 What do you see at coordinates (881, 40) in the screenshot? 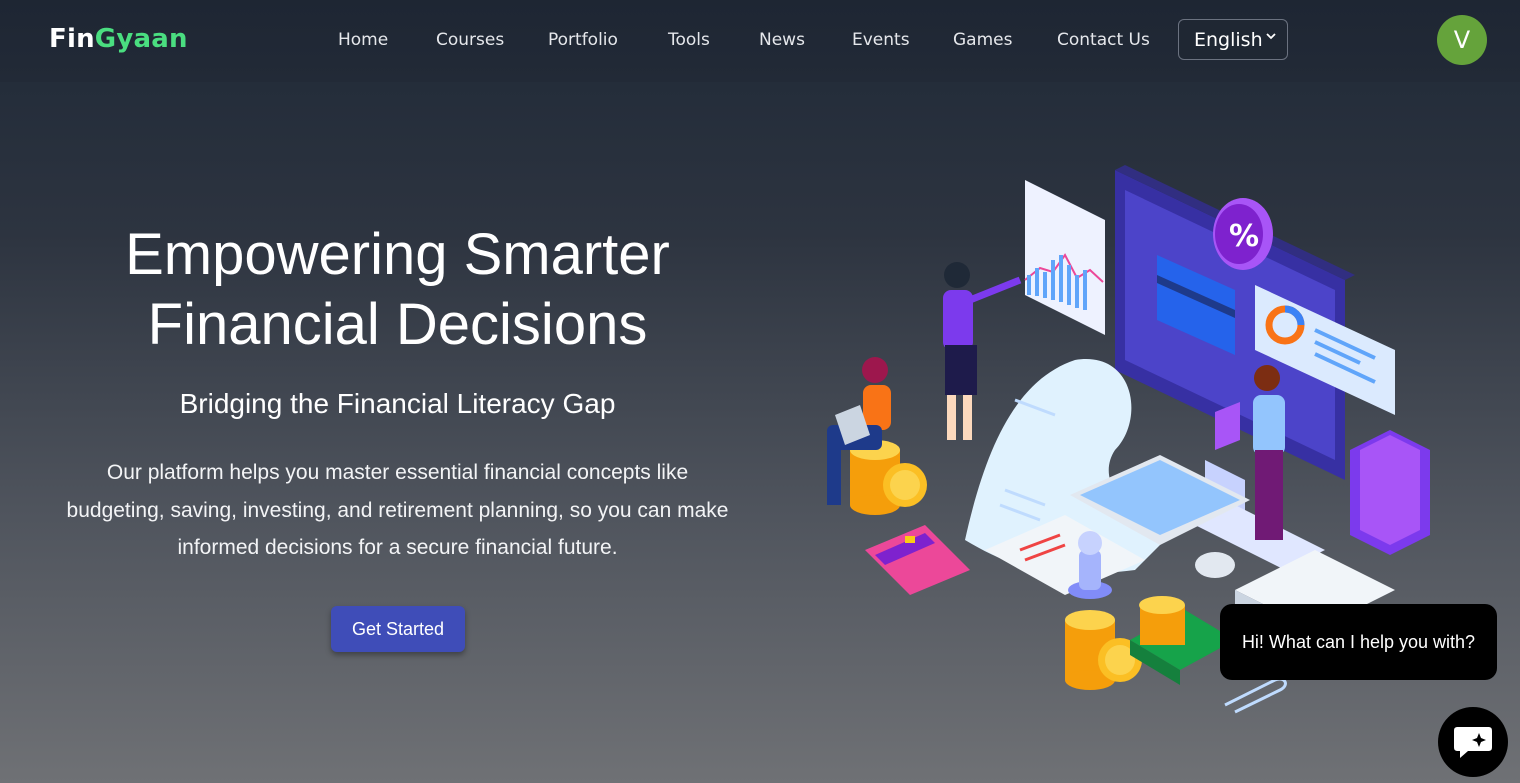
I see `nav-events: Events` at bounding box center [881, 40].